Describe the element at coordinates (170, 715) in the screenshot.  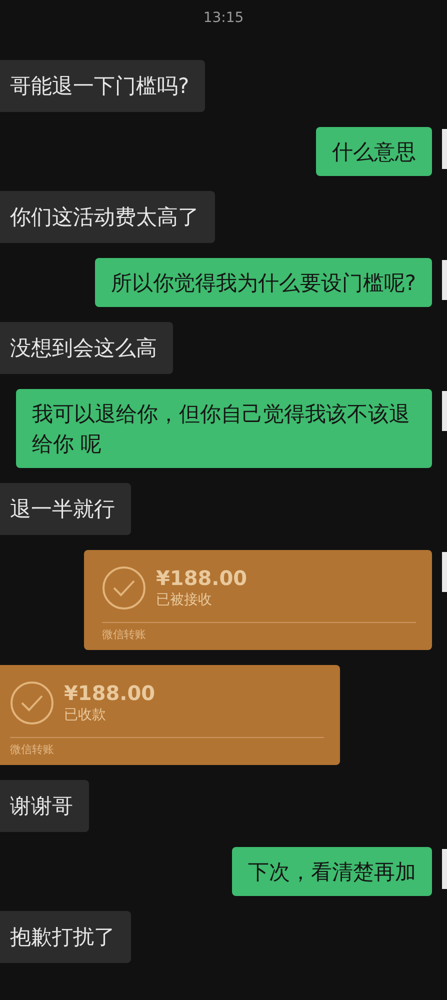
I see `transfer-card: ¥188.00 已收款 微信转账` at that location.